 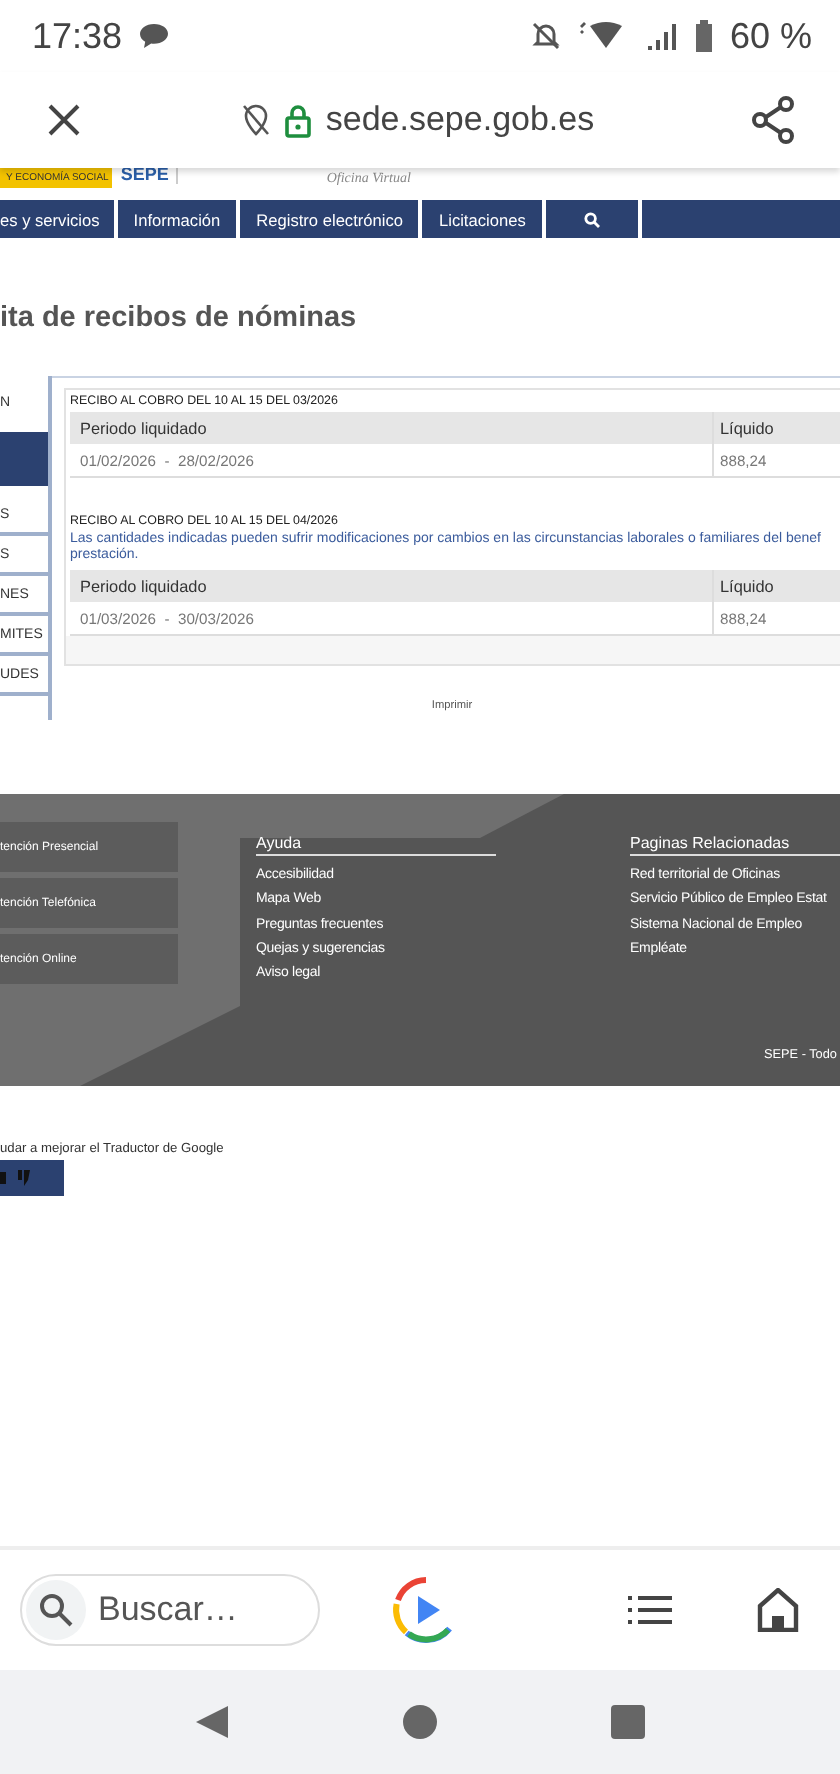 What do you see at coordinates (64, 120) in the screenshot?
I see `close-icon` at bounding box center [64, 120].